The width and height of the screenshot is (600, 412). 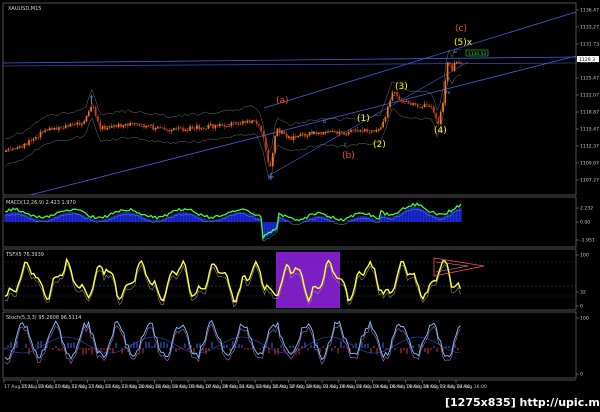 I want to click on current-price-marker: 1129.3, so click(x=588, y=59).